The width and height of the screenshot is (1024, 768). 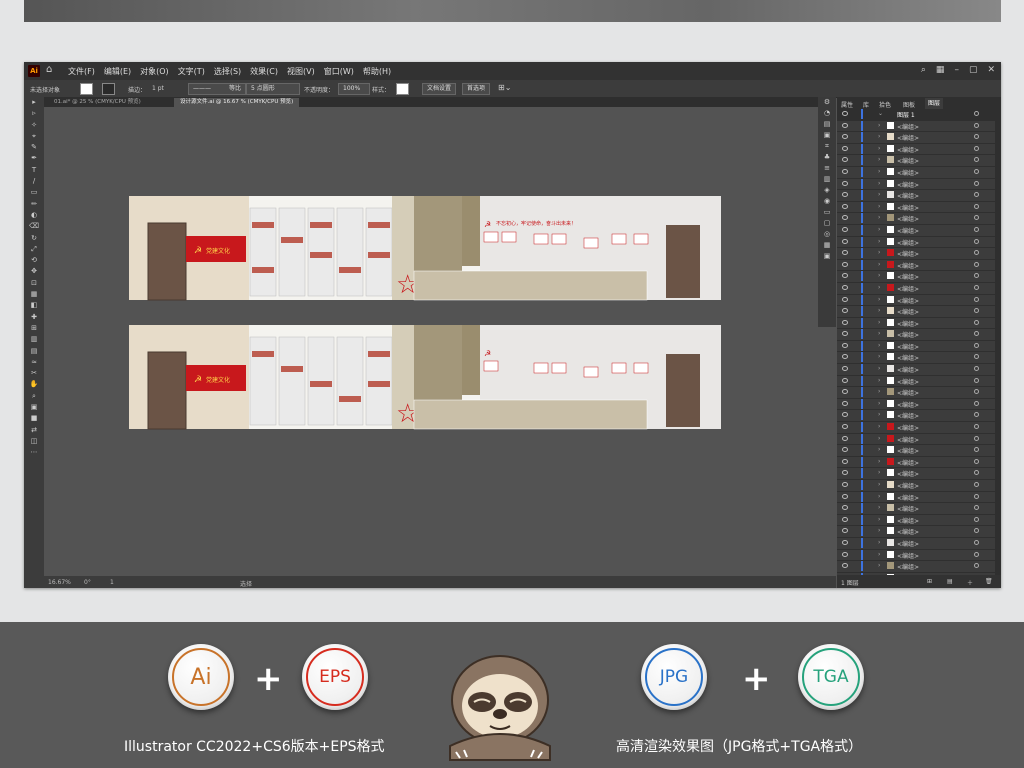 What do you see at coordinates (34, 317) in the screenshot?
I see `tool-icon: ✚` at bounding box center [34, 317].